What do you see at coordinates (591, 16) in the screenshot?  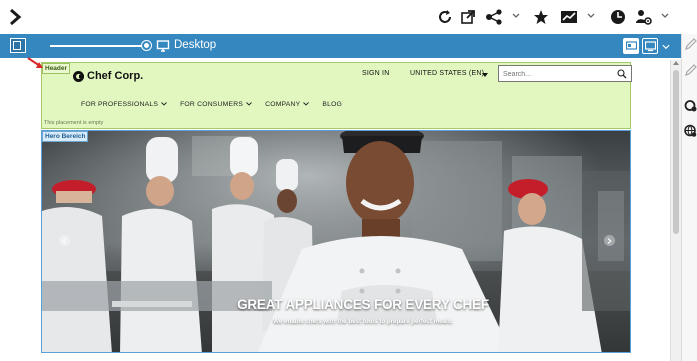 I see `analytics-menu-chevron-icon` at bounding box center [591, 16].